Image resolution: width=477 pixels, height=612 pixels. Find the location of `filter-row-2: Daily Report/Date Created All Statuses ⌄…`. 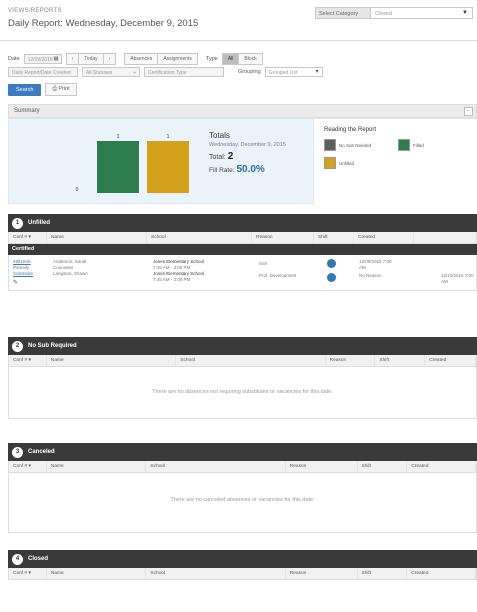

filter-row-2: Daily Report/Date Created All Statuses ⌄… is located at coordinates (165, 72).